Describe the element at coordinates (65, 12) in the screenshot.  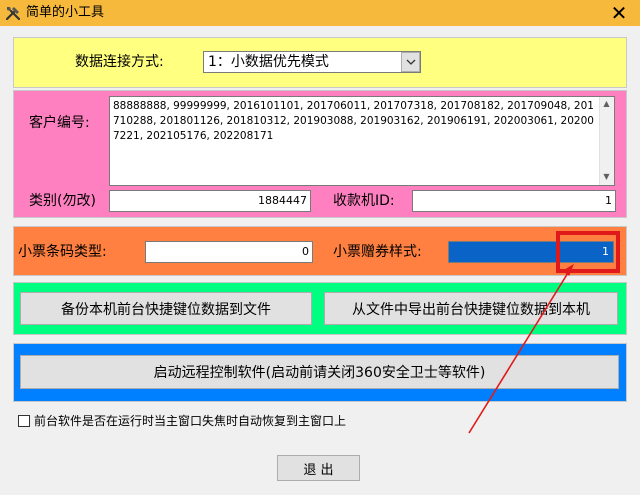
I see `window-title: 简单的小工具` at that location.